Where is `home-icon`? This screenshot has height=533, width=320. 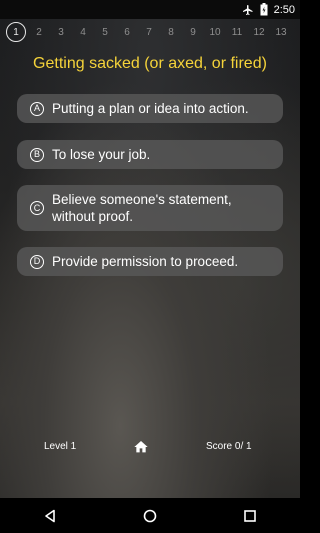
home-icon is located at coordinates (141, 448).